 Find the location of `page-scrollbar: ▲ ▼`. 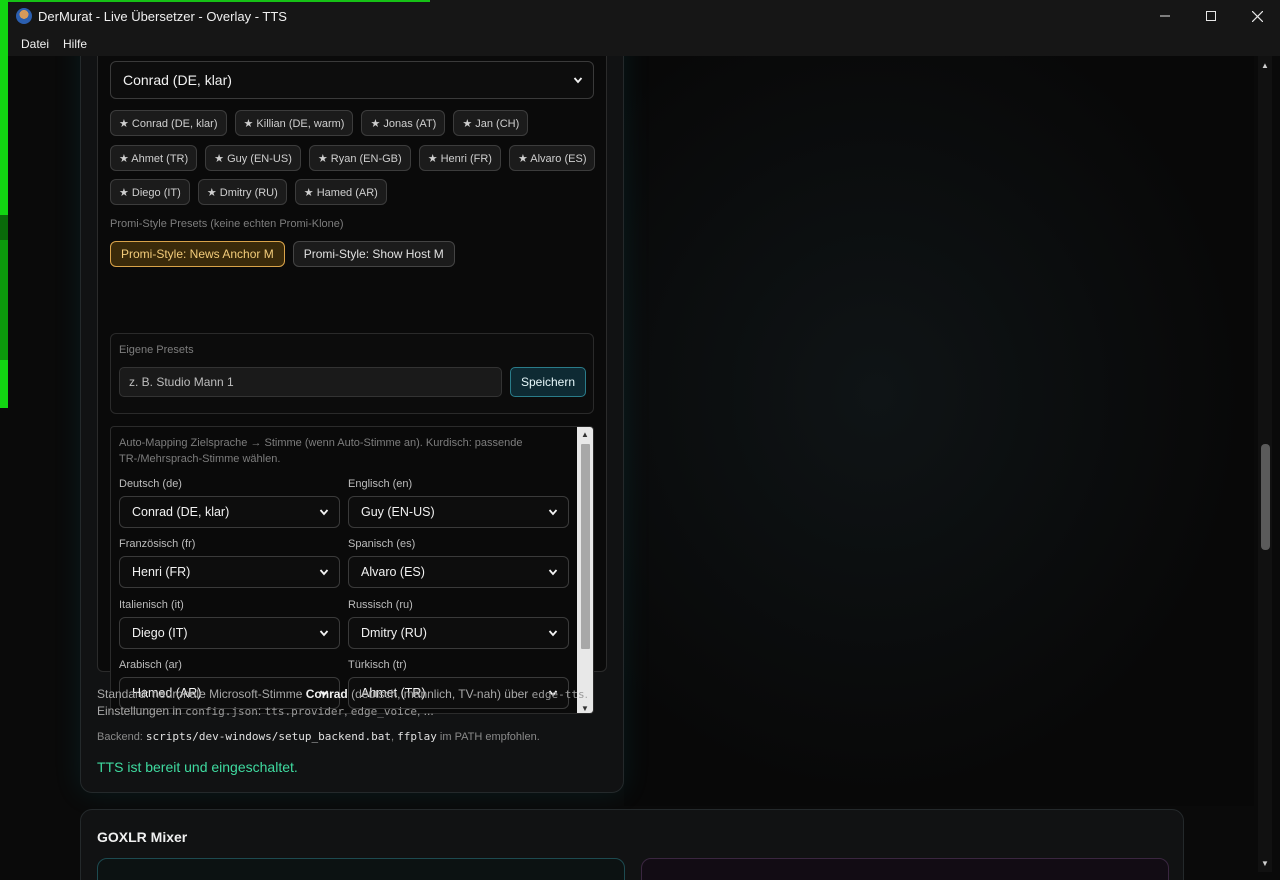

page-scrollbar: ▲ ▼ is located at coordinates (1265, 464).